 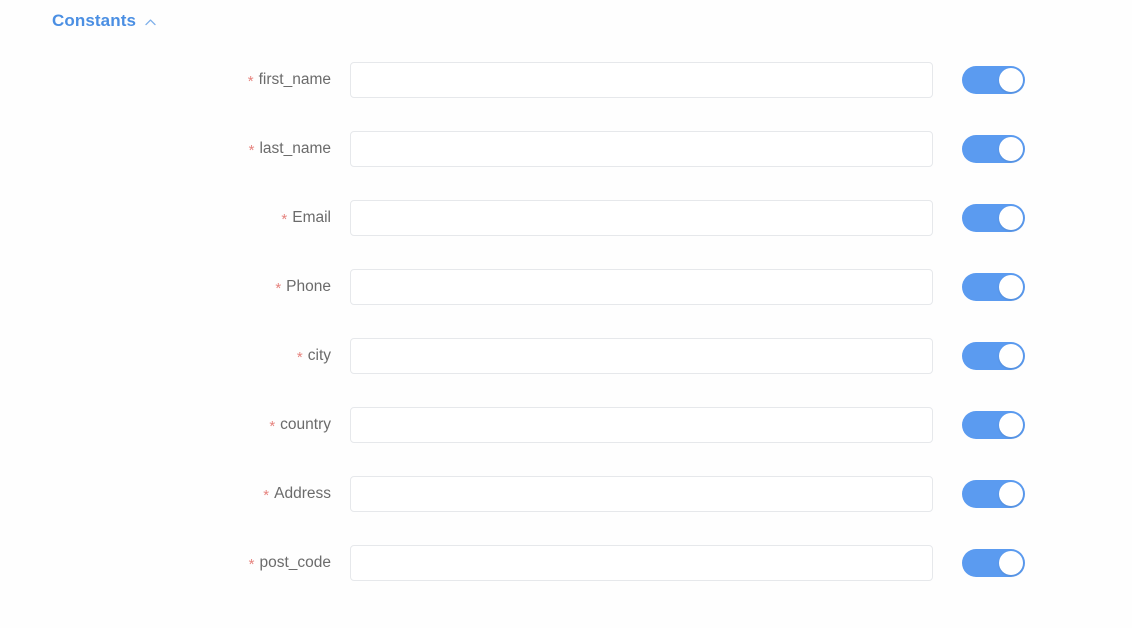 I want to click on form-row: * last_name, so click(x=566, y=165).